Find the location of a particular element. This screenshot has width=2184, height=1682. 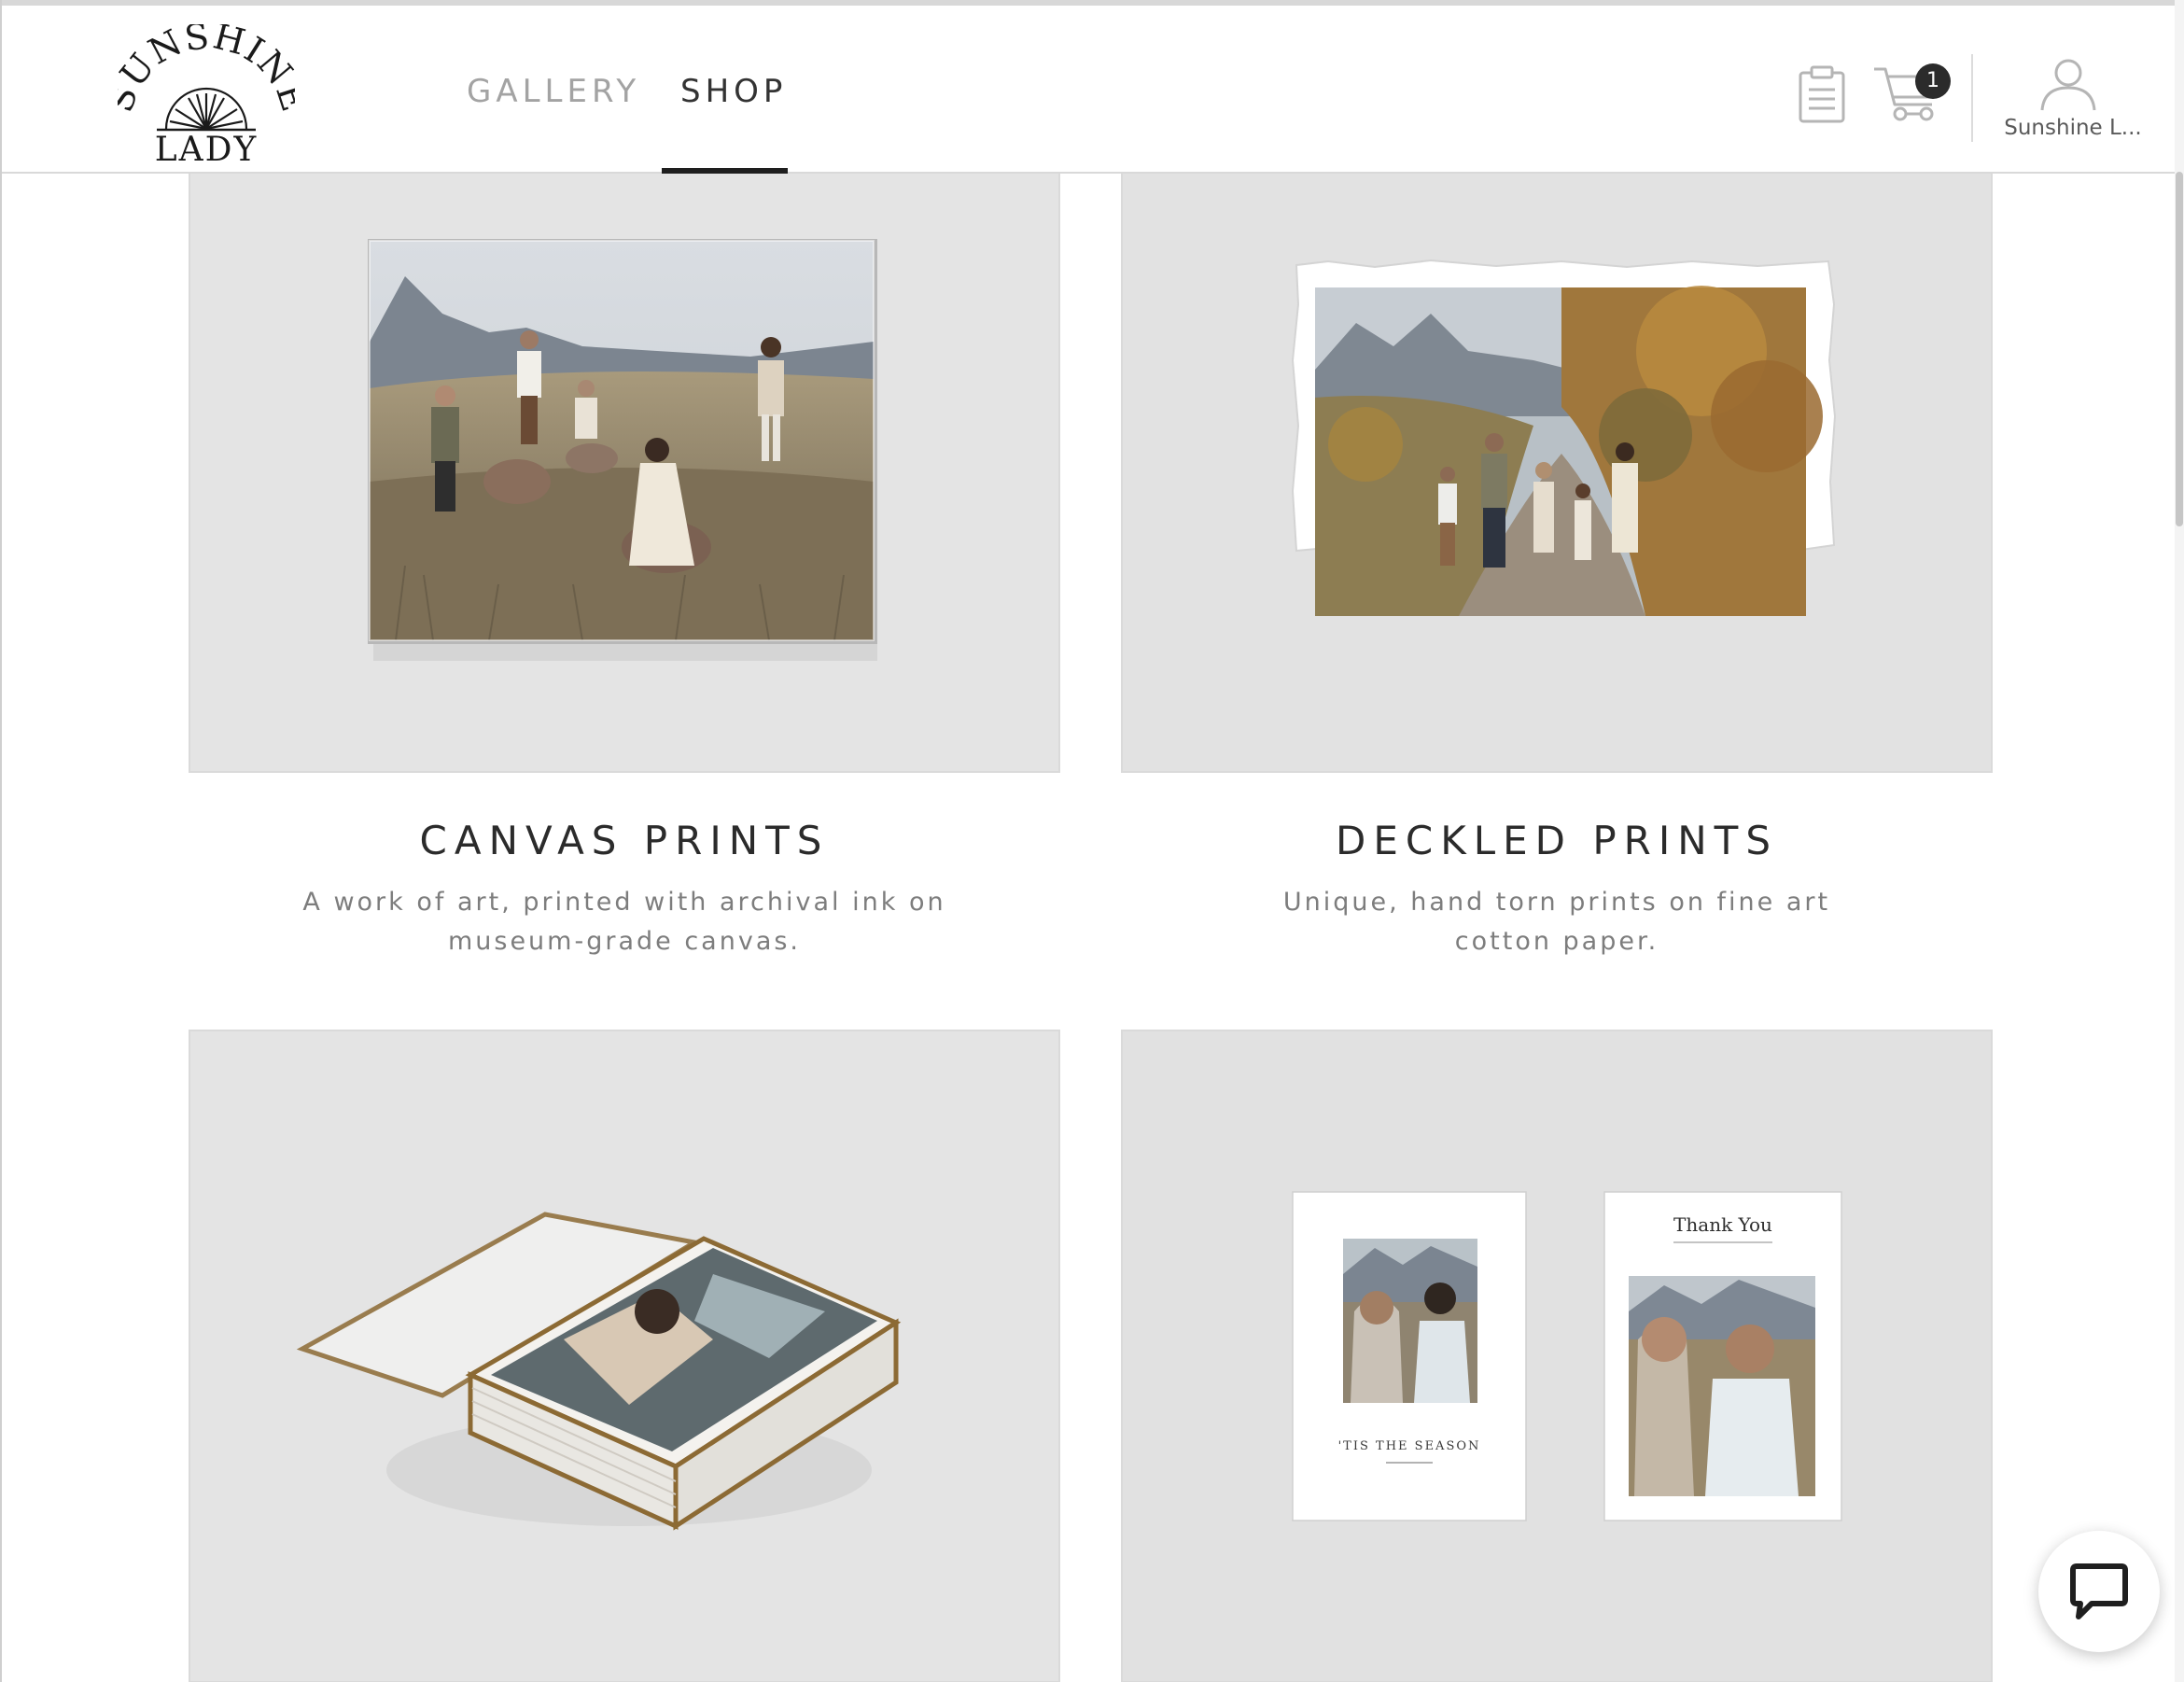

chat-button is located at coordinates (2099, 1591).